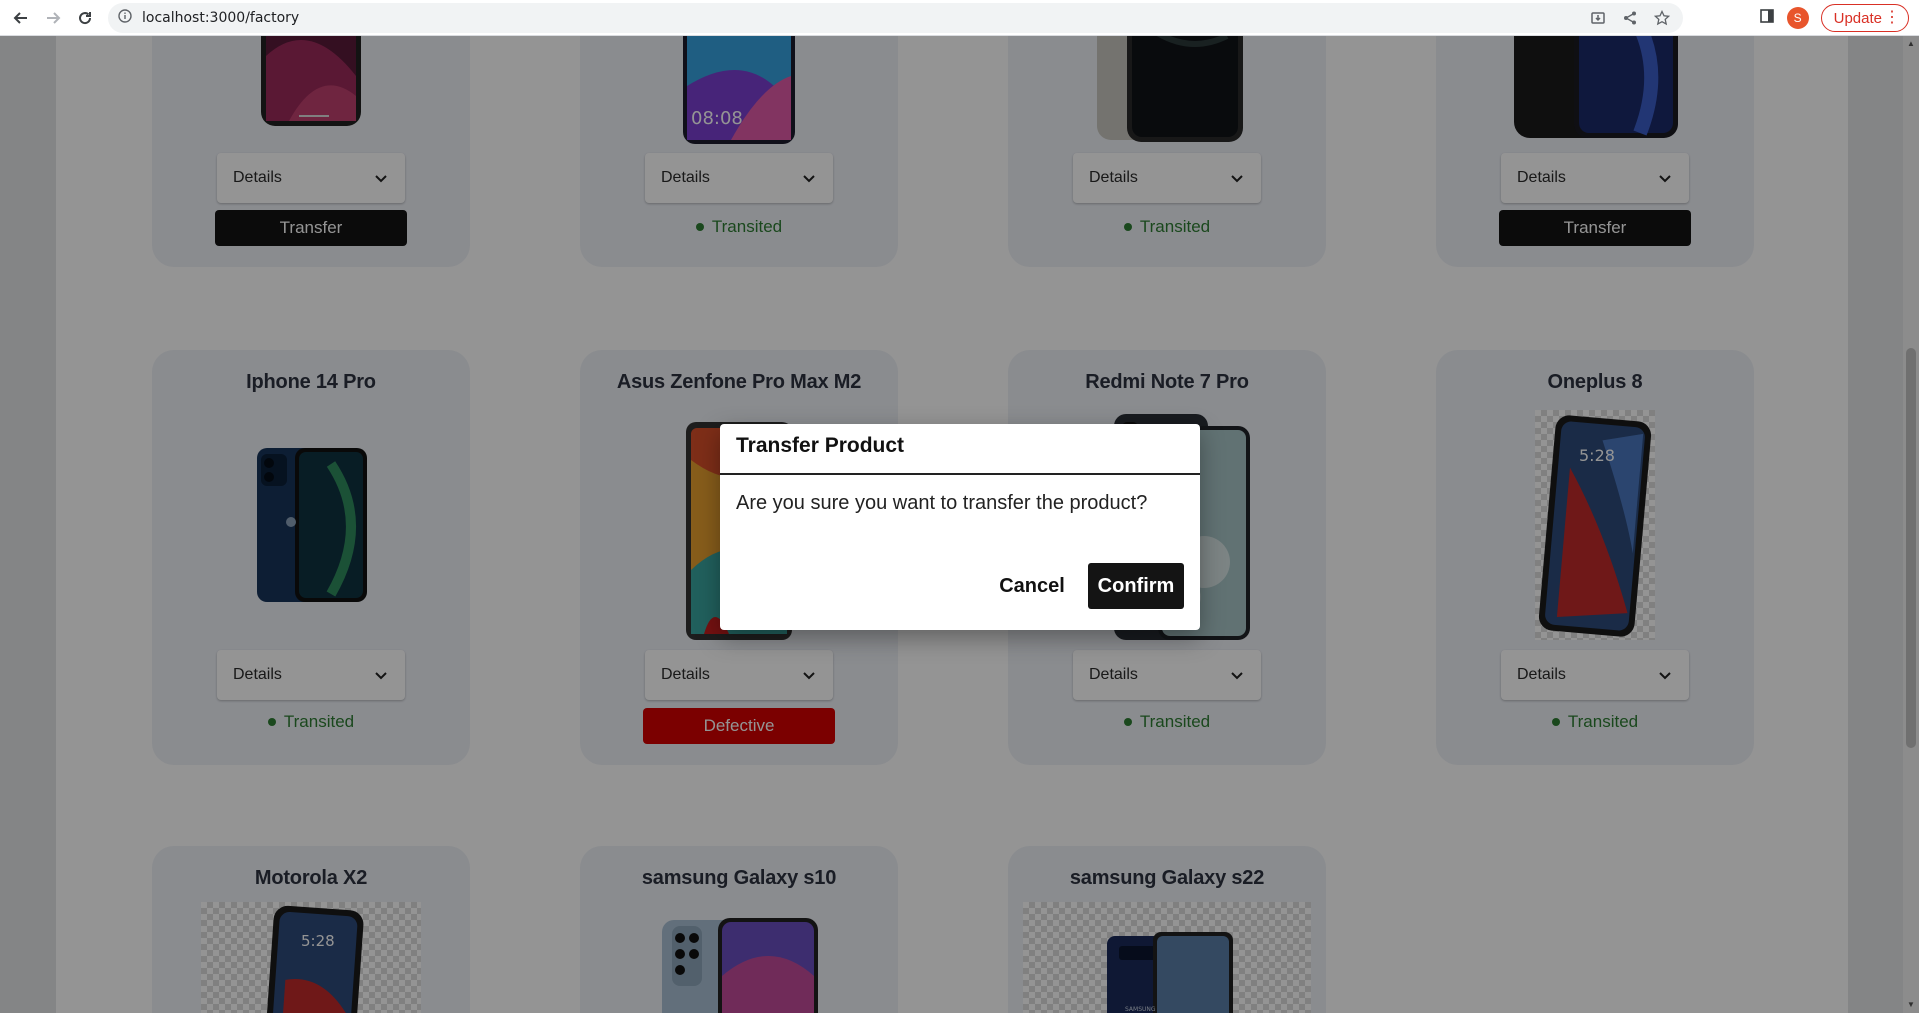 This screenshot has width=1919, height=1013. Describe the element at coordinates (1857, 18) in the screenshot. I see `update-label: Update` at that location.